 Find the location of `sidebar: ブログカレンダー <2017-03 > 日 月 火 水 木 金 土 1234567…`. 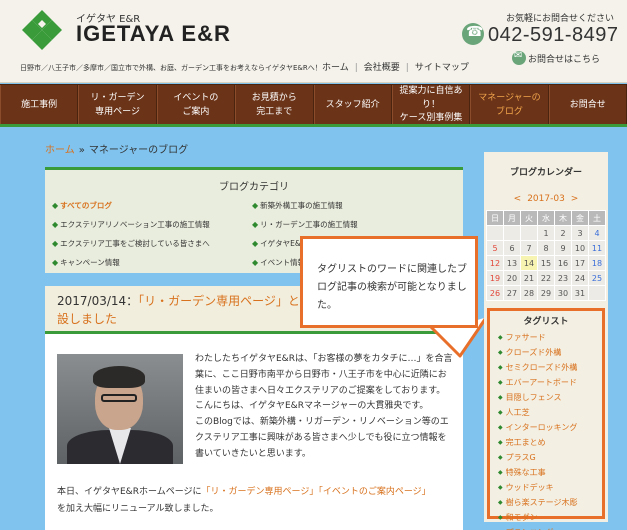

sidebar: ブログカレンダー <2017-03 > 日 月 火 水 木 金 土 1234567… is located at coordinates (546, 341).